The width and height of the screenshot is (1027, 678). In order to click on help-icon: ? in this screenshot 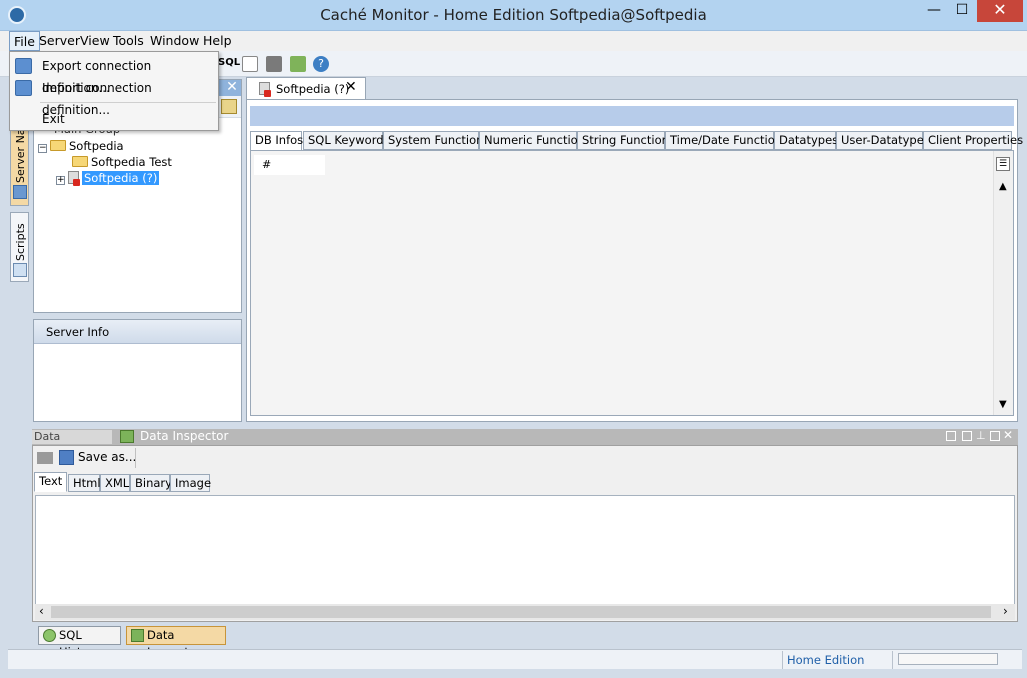, I will do `click(321, 64)`.